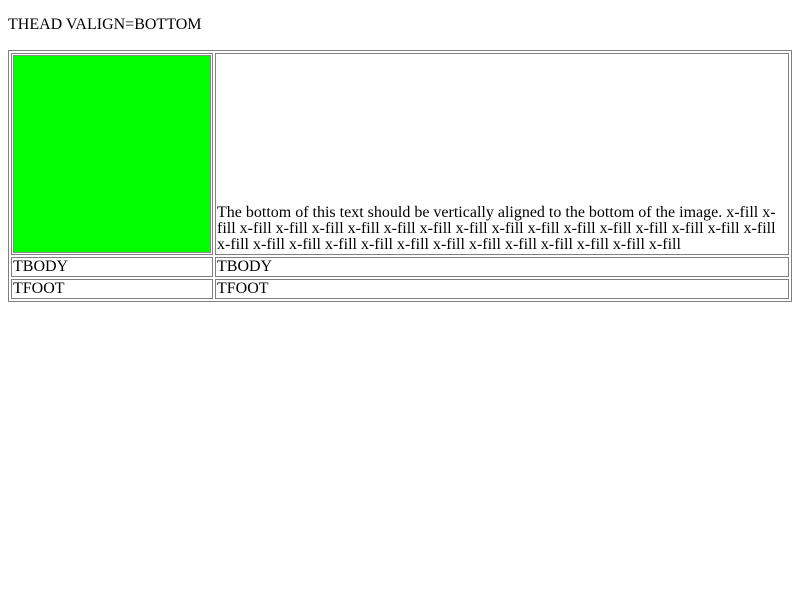  What do you see at coordinates (112, 267) in the screenshot?
I see `tbody-cell-1: TBODY` at bounding box center [112, 267].